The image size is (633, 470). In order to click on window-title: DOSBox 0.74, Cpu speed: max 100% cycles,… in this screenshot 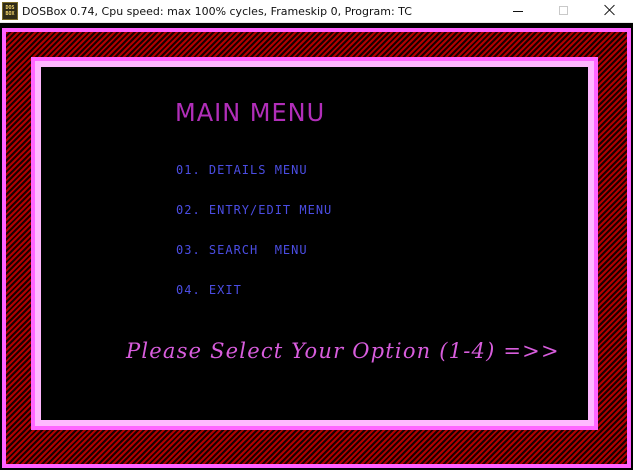, I will do `click(217, 11)`.